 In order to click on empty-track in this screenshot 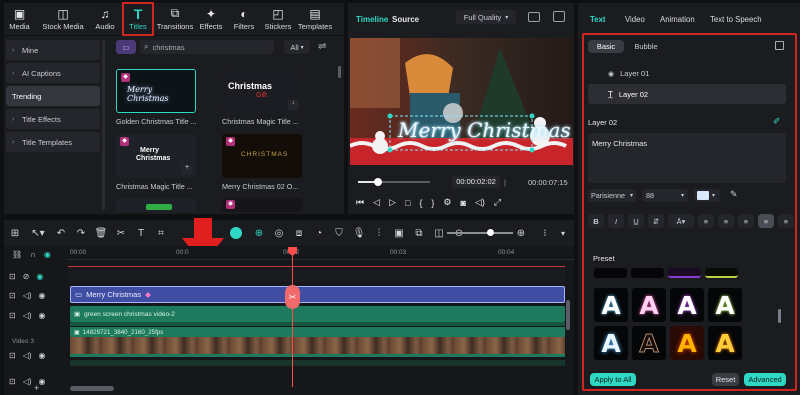, I will do `click(316, 274)`.